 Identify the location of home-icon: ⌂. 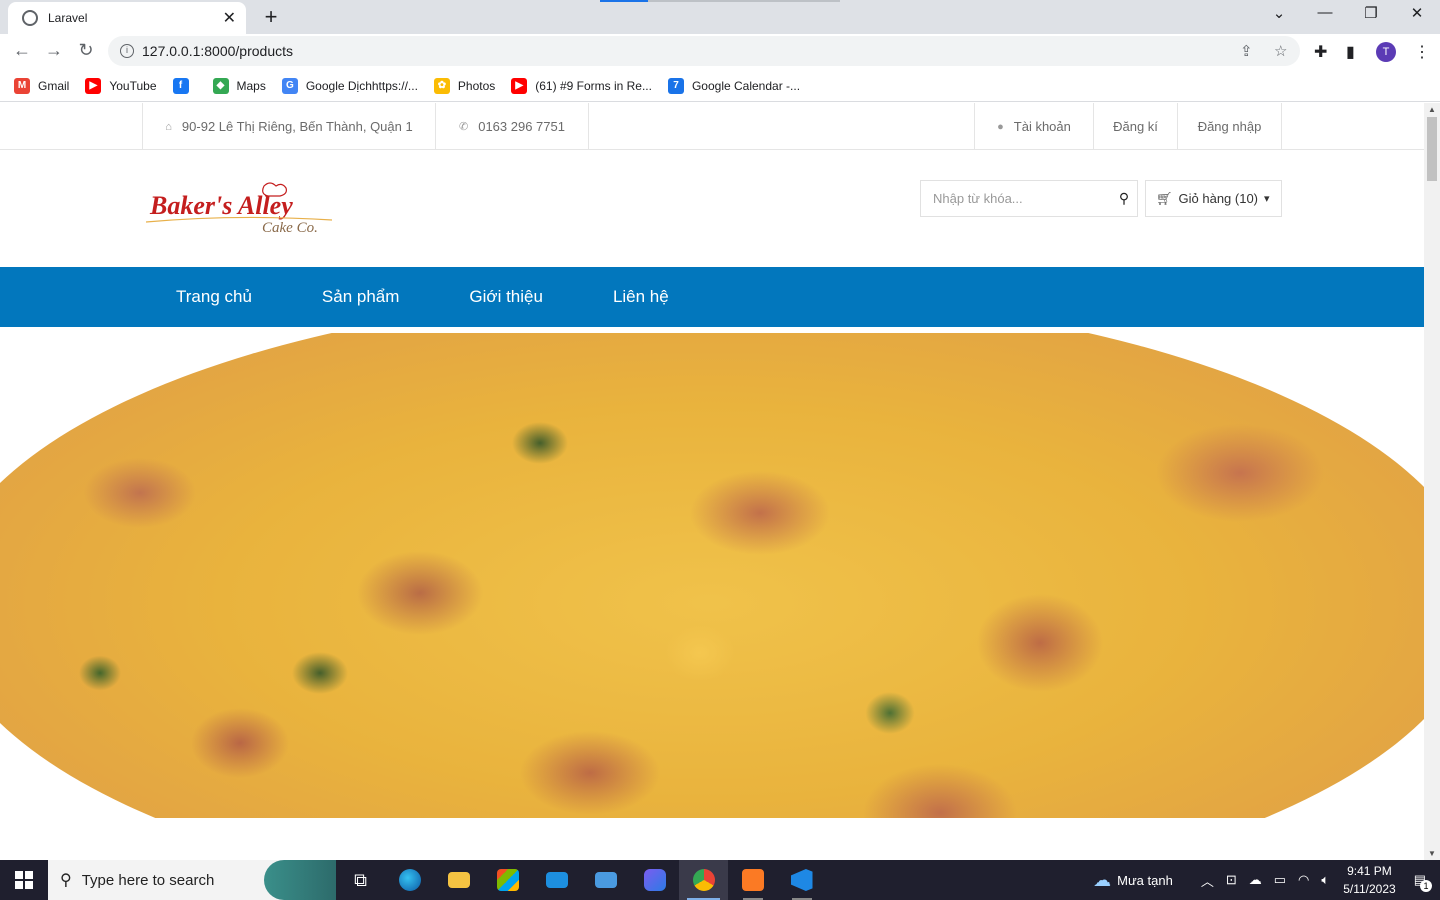
(168, 126).